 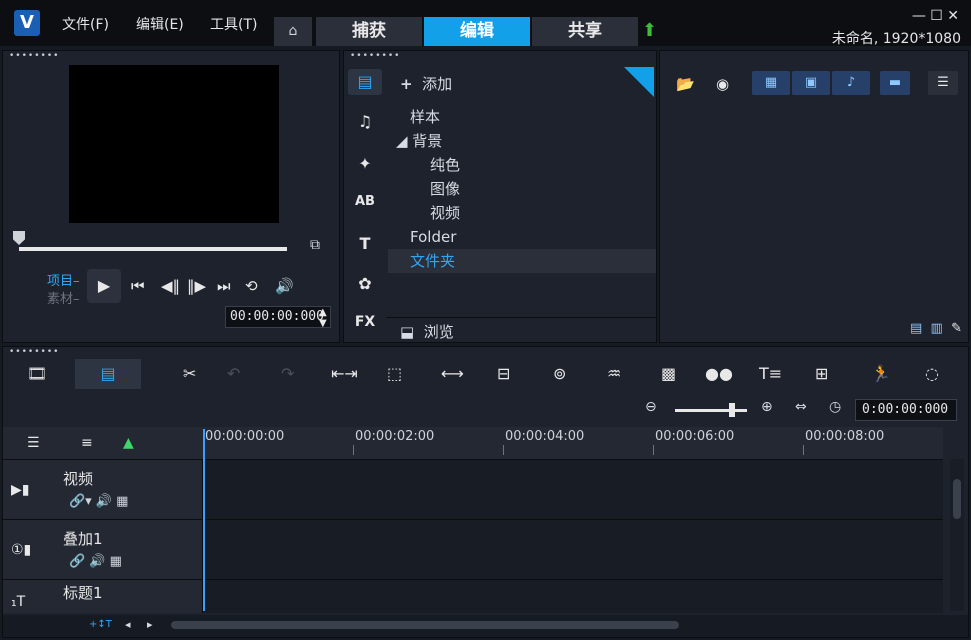 What do you see at coordinates (503, 373) in the screenshot?
I see `trim-icon: ⊟` at bounding box center [503, 373].